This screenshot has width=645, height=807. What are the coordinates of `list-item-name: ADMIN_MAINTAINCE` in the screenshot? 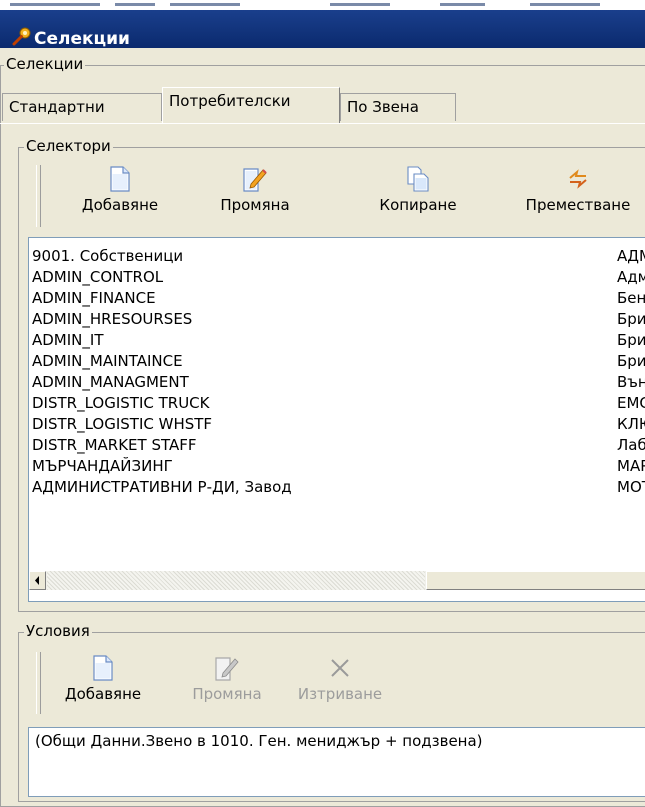 It's located at (107, 361).